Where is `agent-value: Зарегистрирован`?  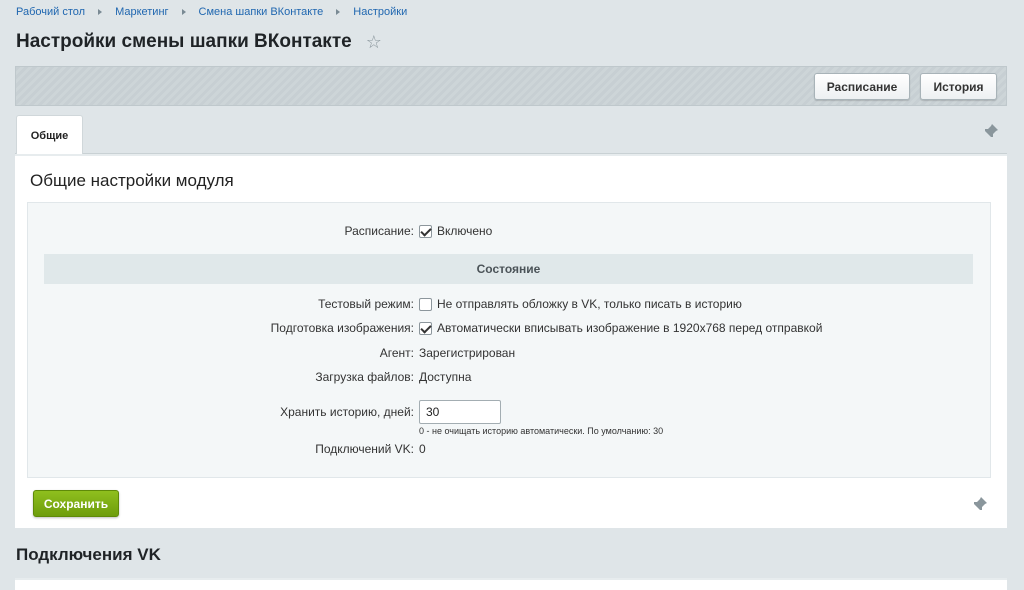 agent-value: Зарегистрирован is located at coordinates (467, 353).